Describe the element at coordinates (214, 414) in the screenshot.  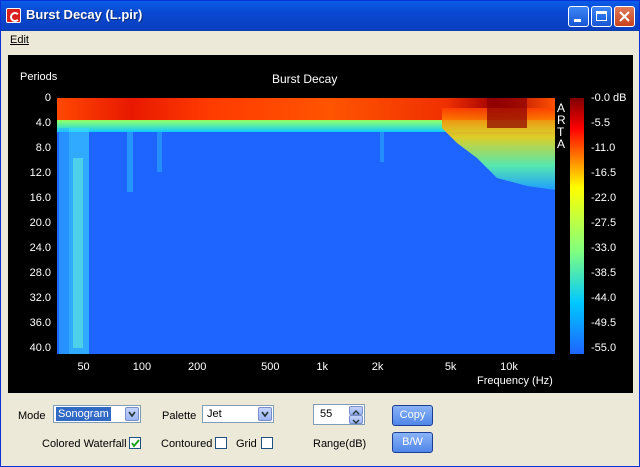
I see `palette-value: Jet` at that location.